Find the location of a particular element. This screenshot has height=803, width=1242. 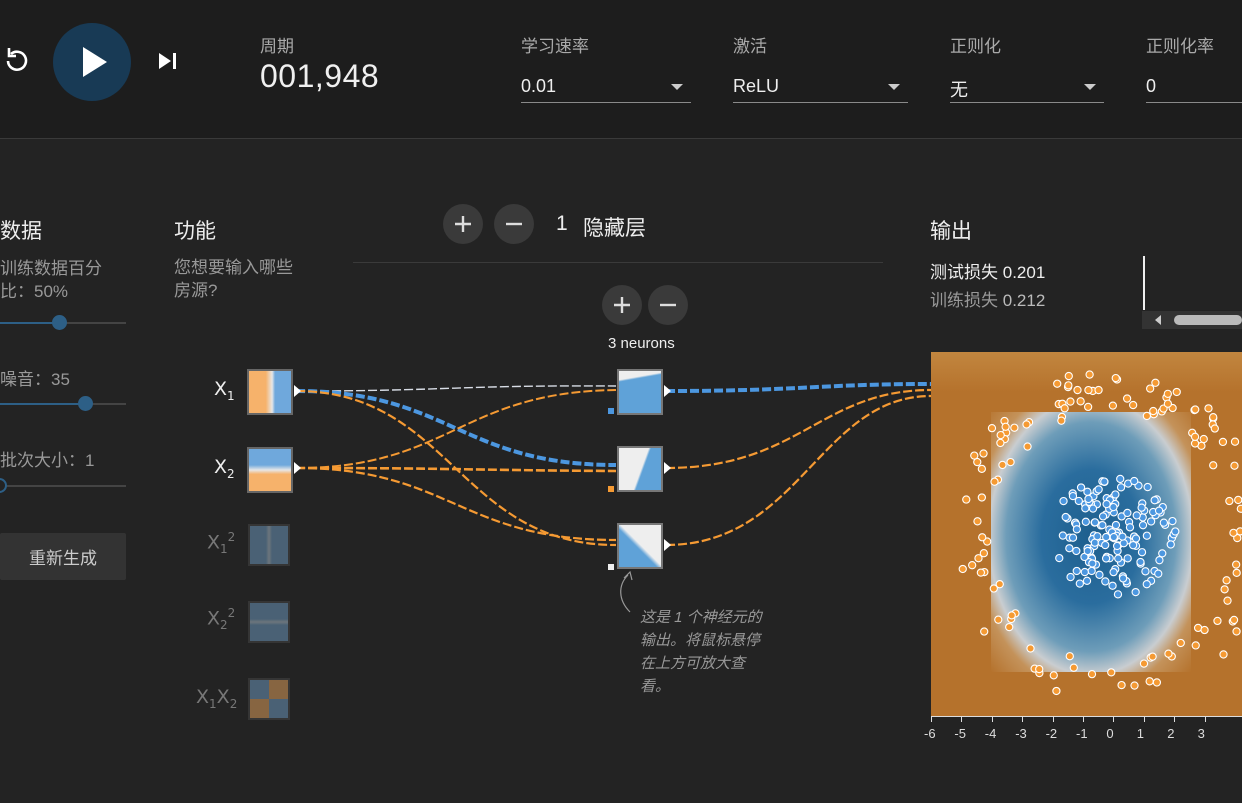

loss-chart-scrollbar is located at coordinates (1192, 320).